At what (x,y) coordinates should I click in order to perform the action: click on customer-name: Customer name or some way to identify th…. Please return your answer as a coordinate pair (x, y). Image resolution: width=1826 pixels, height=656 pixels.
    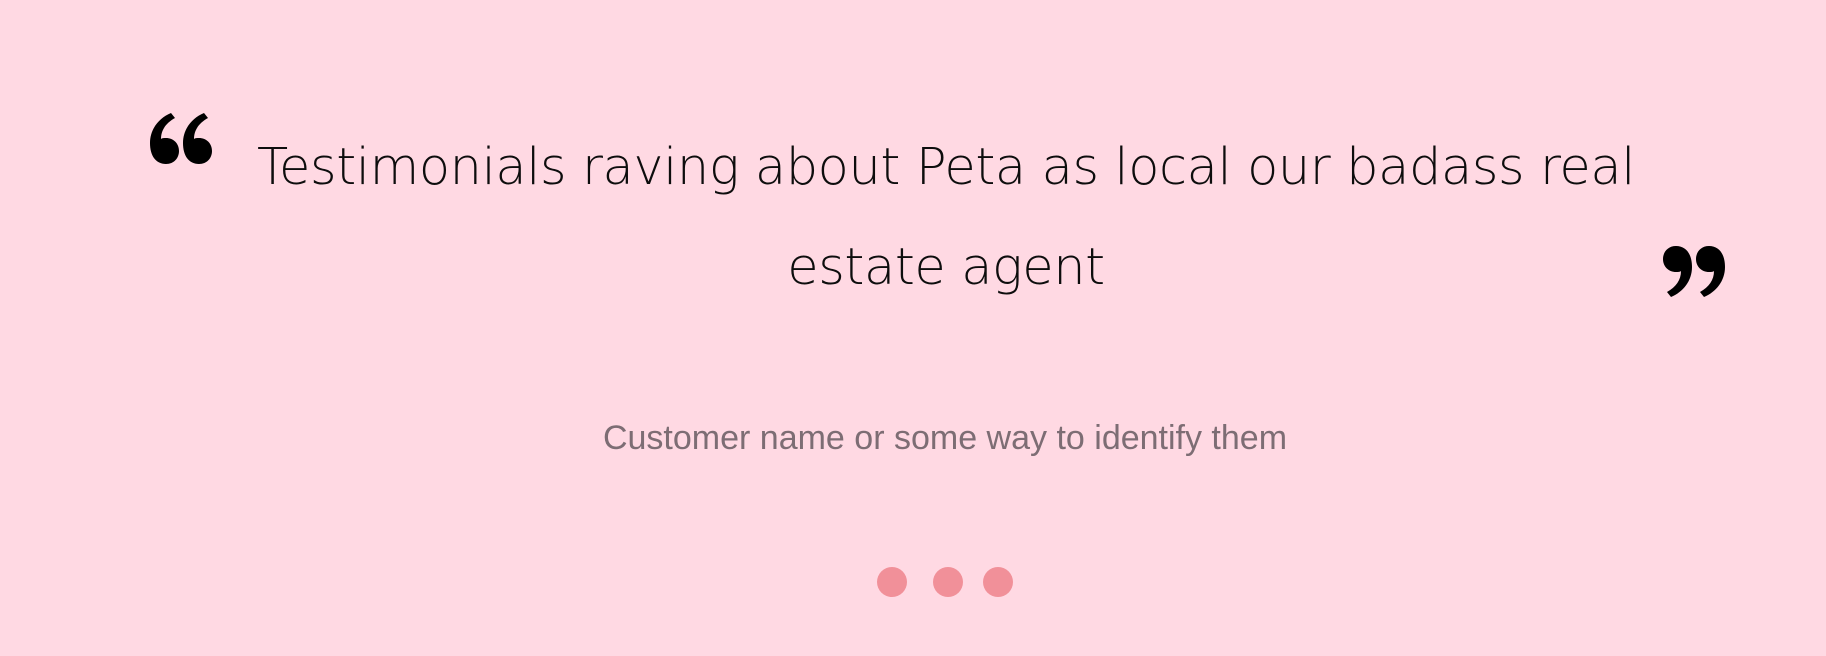
    Looking at the image, I should click on (945, 438).